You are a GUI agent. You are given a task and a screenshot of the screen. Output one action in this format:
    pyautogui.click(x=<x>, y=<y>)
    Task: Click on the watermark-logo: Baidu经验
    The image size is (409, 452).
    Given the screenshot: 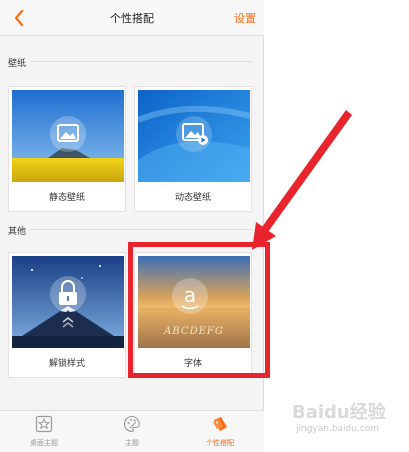 What is the action you would take?
    pyautogui.click(x=339, y=412)
    